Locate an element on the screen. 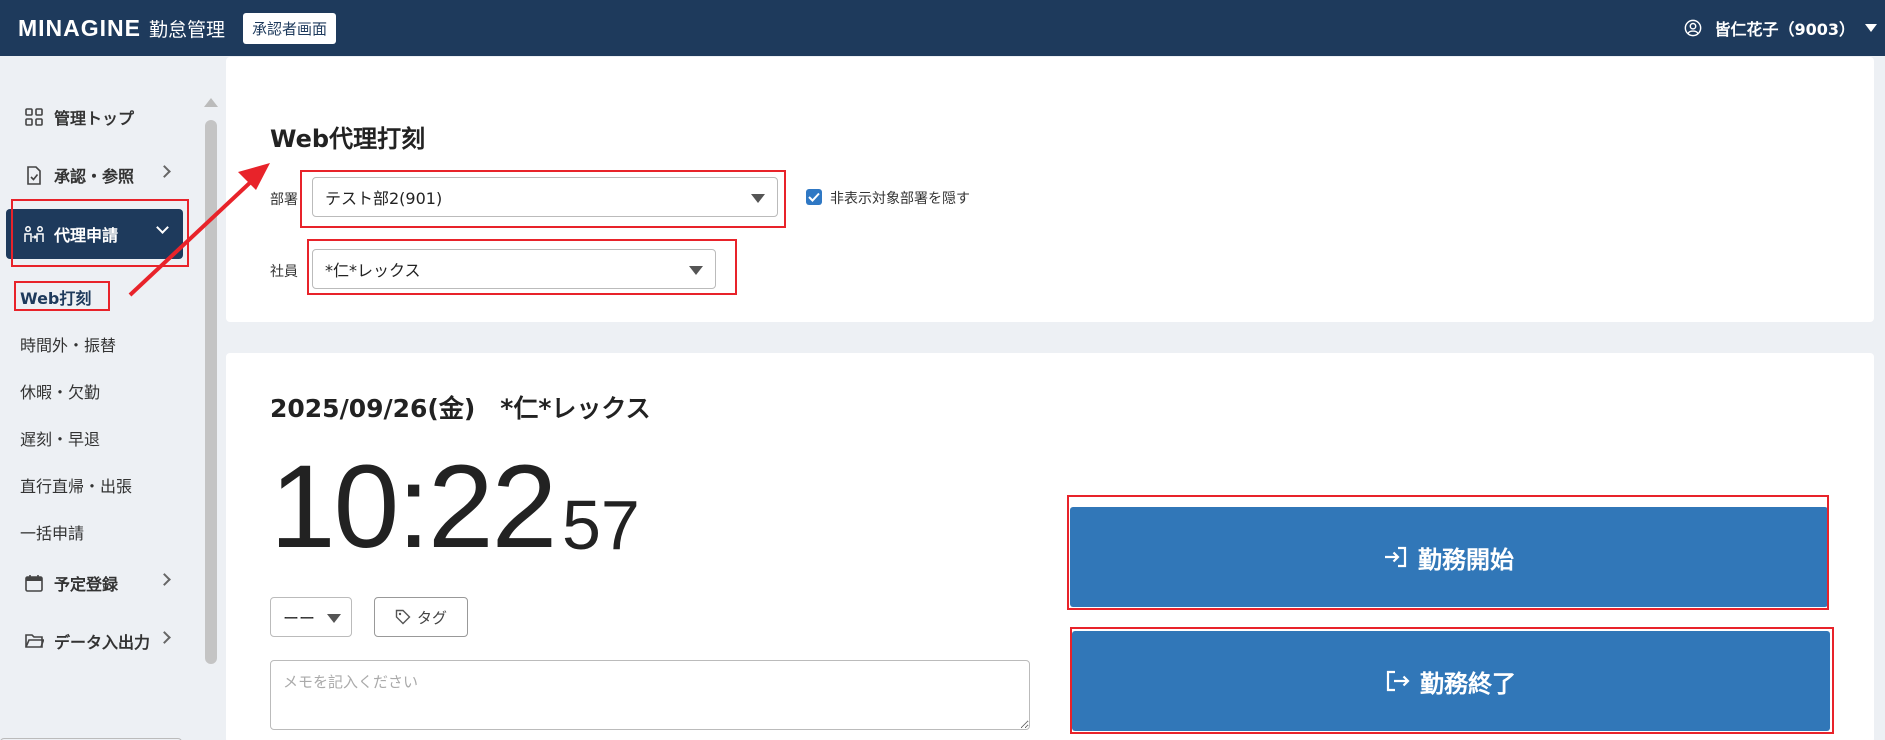  login-arrow-icon is located at coordinates (1396, 557).